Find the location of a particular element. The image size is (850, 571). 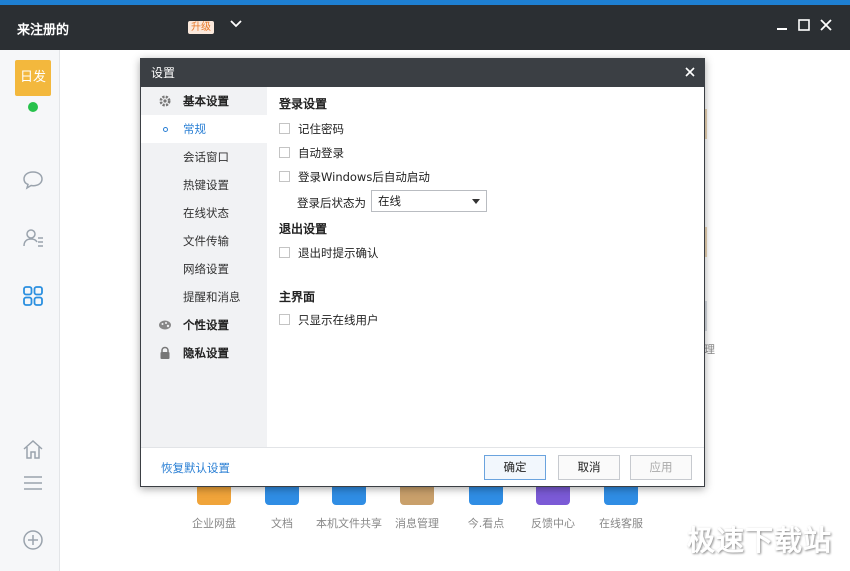

selected-indicator is located at coordinates (165, 129).